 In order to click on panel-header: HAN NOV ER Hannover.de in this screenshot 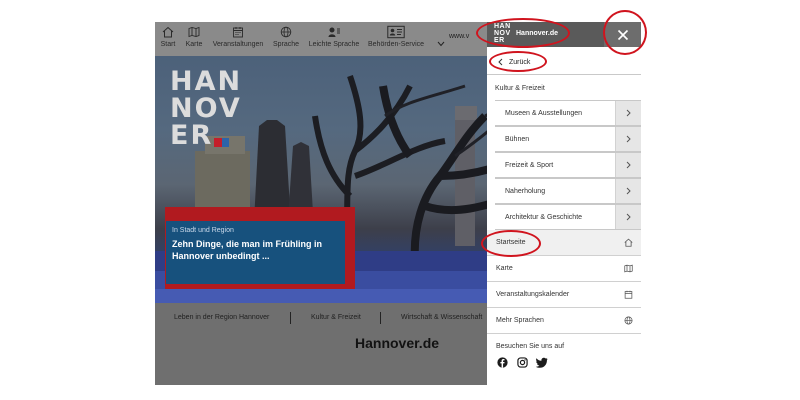, I will do `click(564, 34)`.